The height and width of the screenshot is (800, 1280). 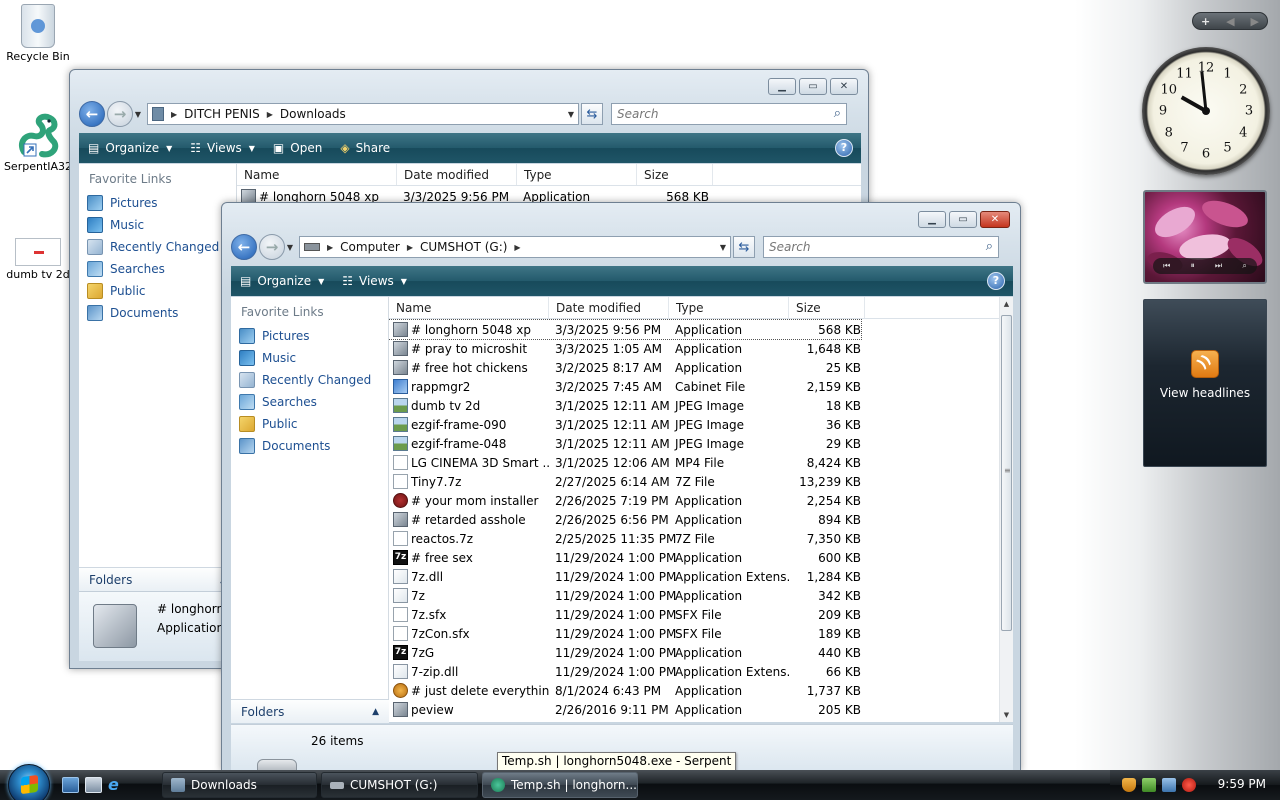 What do you see at coordinates (29, 782) in the screenshot?
I see `start-button` at bounding box center [29, 782].